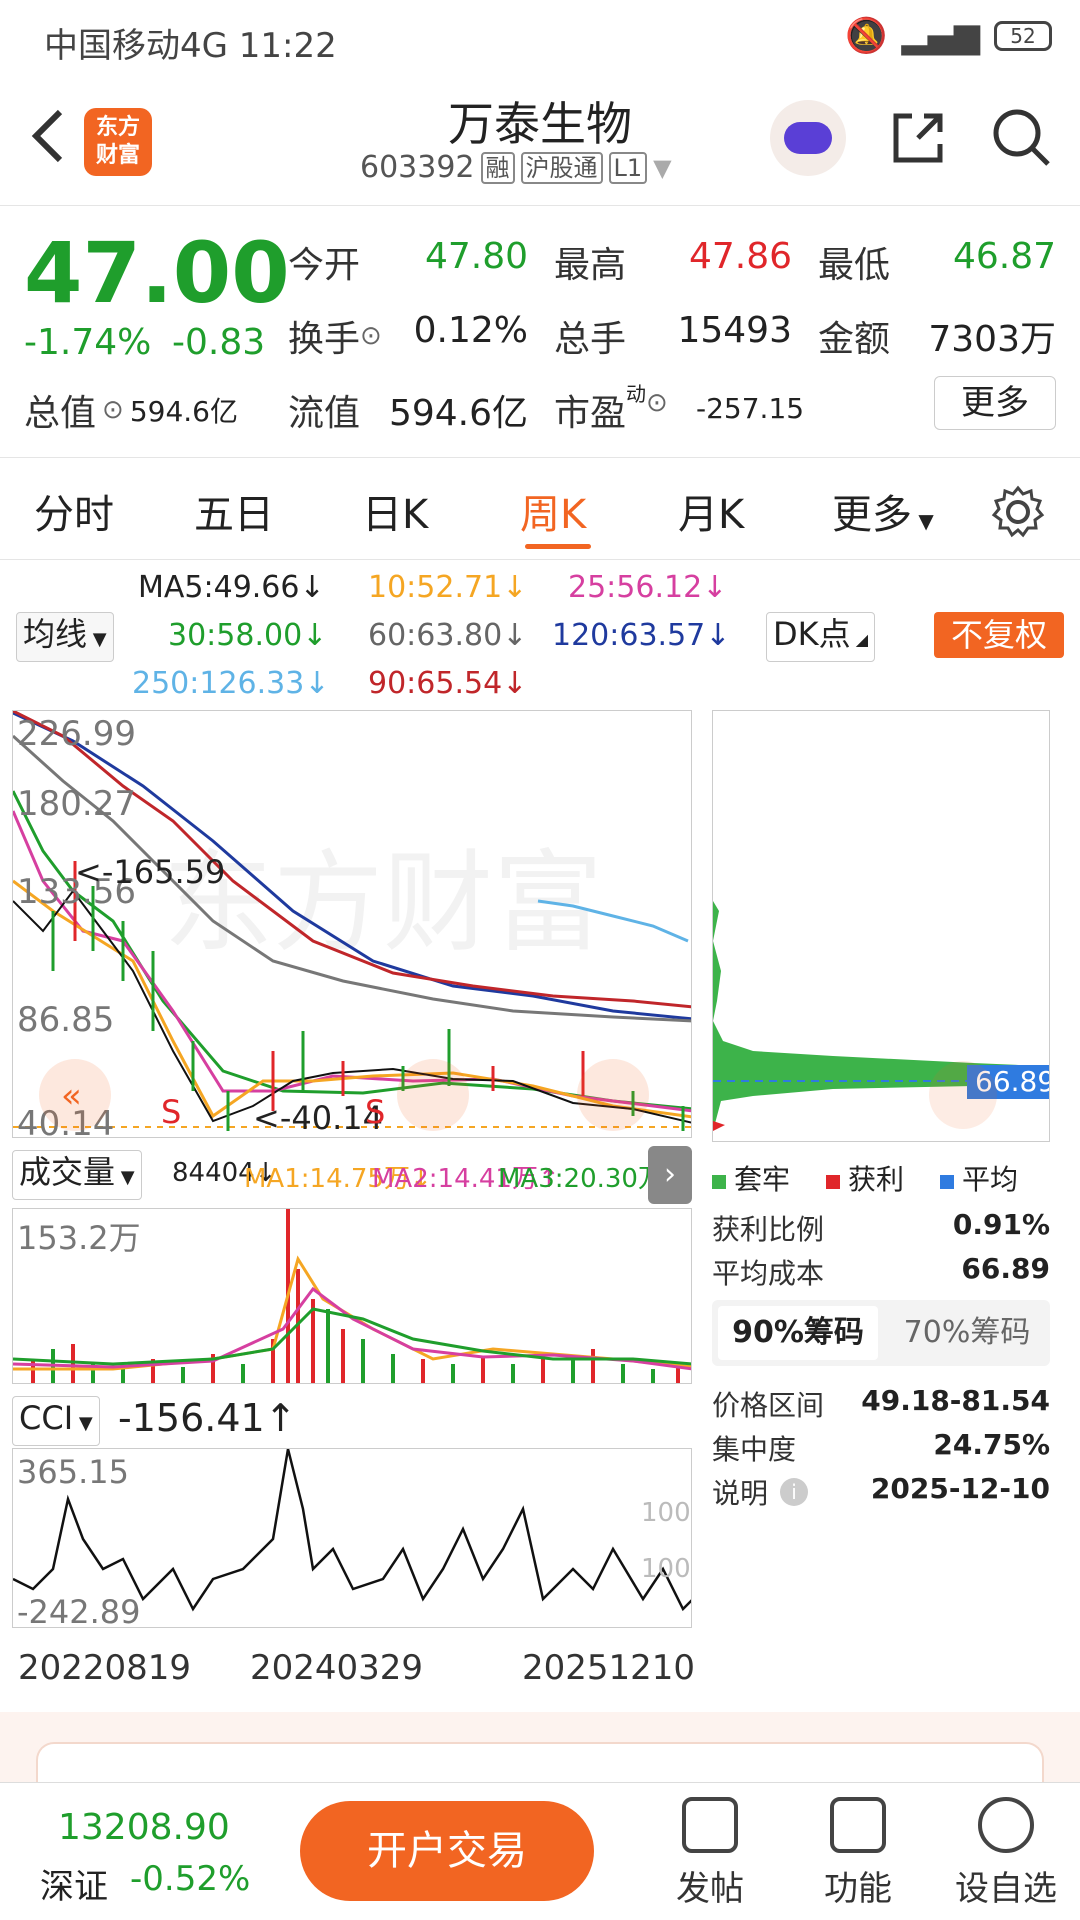 This screenshot has height=1920, width=1080. I want to click on tab-intraday: 分时, so click(74, 511).